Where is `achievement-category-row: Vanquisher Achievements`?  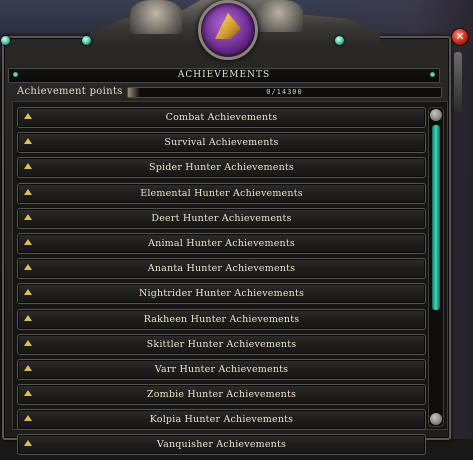
achievement-category-row: Vanquisher Achievements is located at coordinates (221, 445).